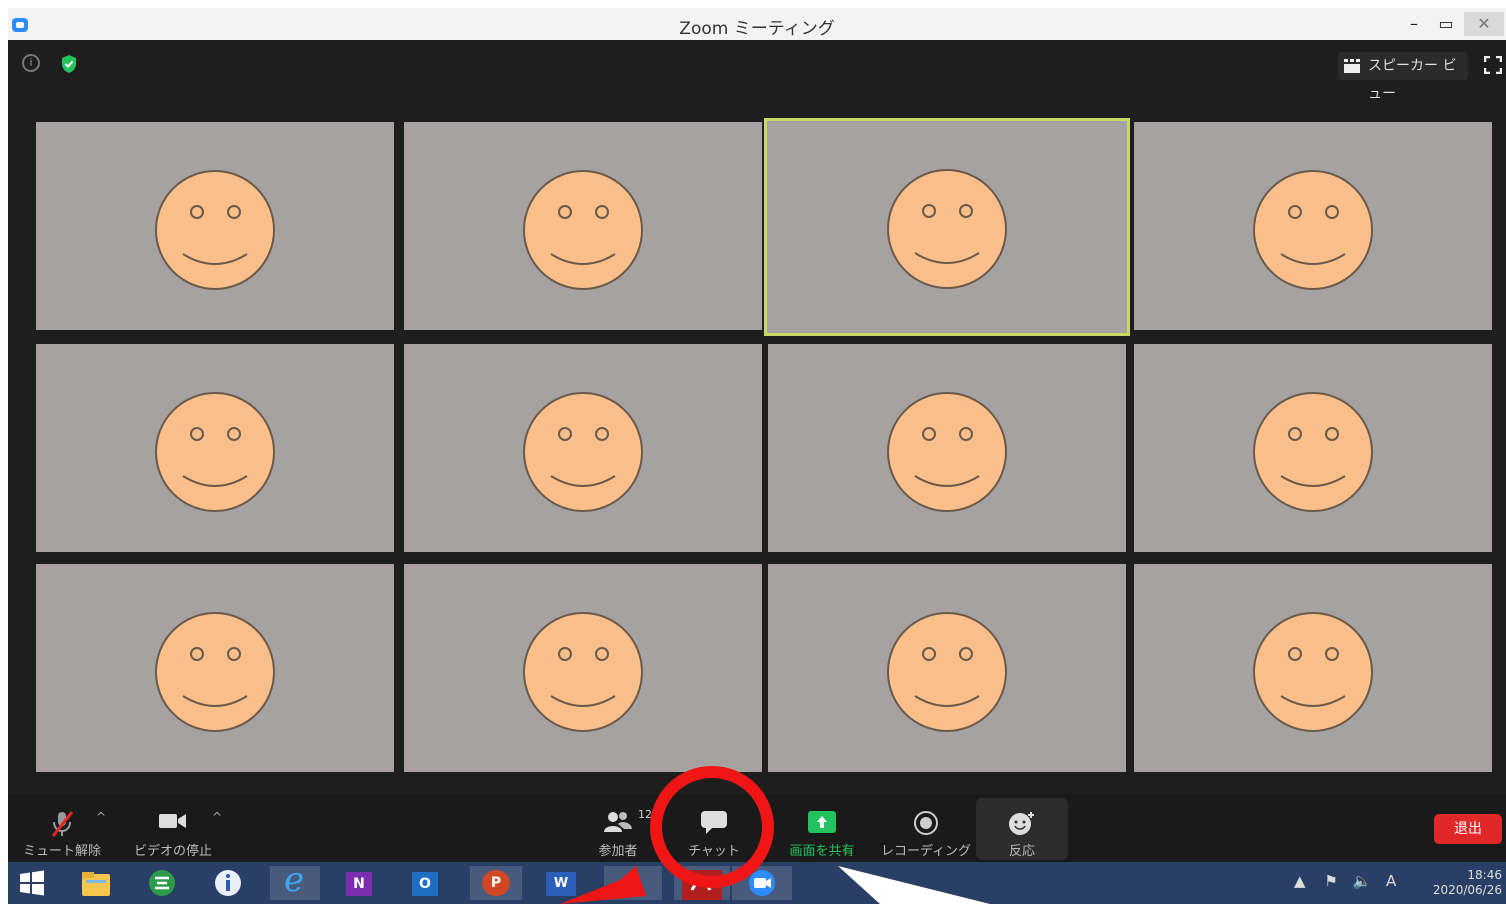  I want to click on leave-meeting-button: 退出, so click(1468, 829).